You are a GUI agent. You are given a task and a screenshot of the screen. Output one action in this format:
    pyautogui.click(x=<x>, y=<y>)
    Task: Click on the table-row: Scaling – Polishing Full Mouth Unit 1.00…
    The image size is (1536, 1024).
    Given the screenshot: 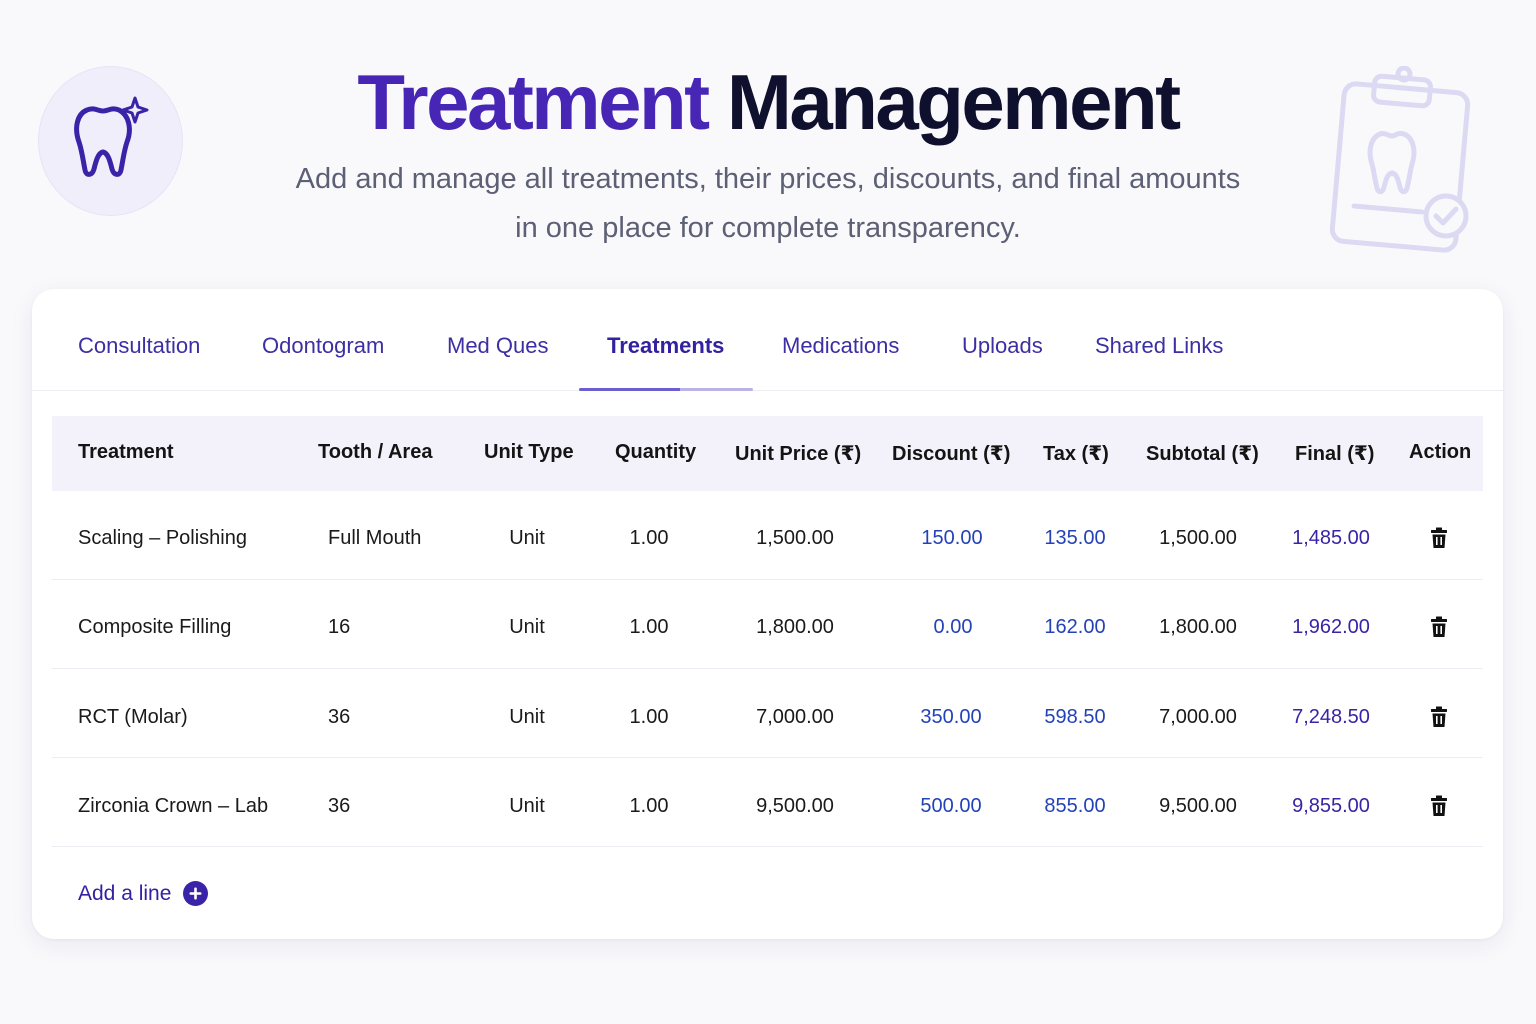 What is the action you would take?
    pyautogui.click(x=767, y=535)
    